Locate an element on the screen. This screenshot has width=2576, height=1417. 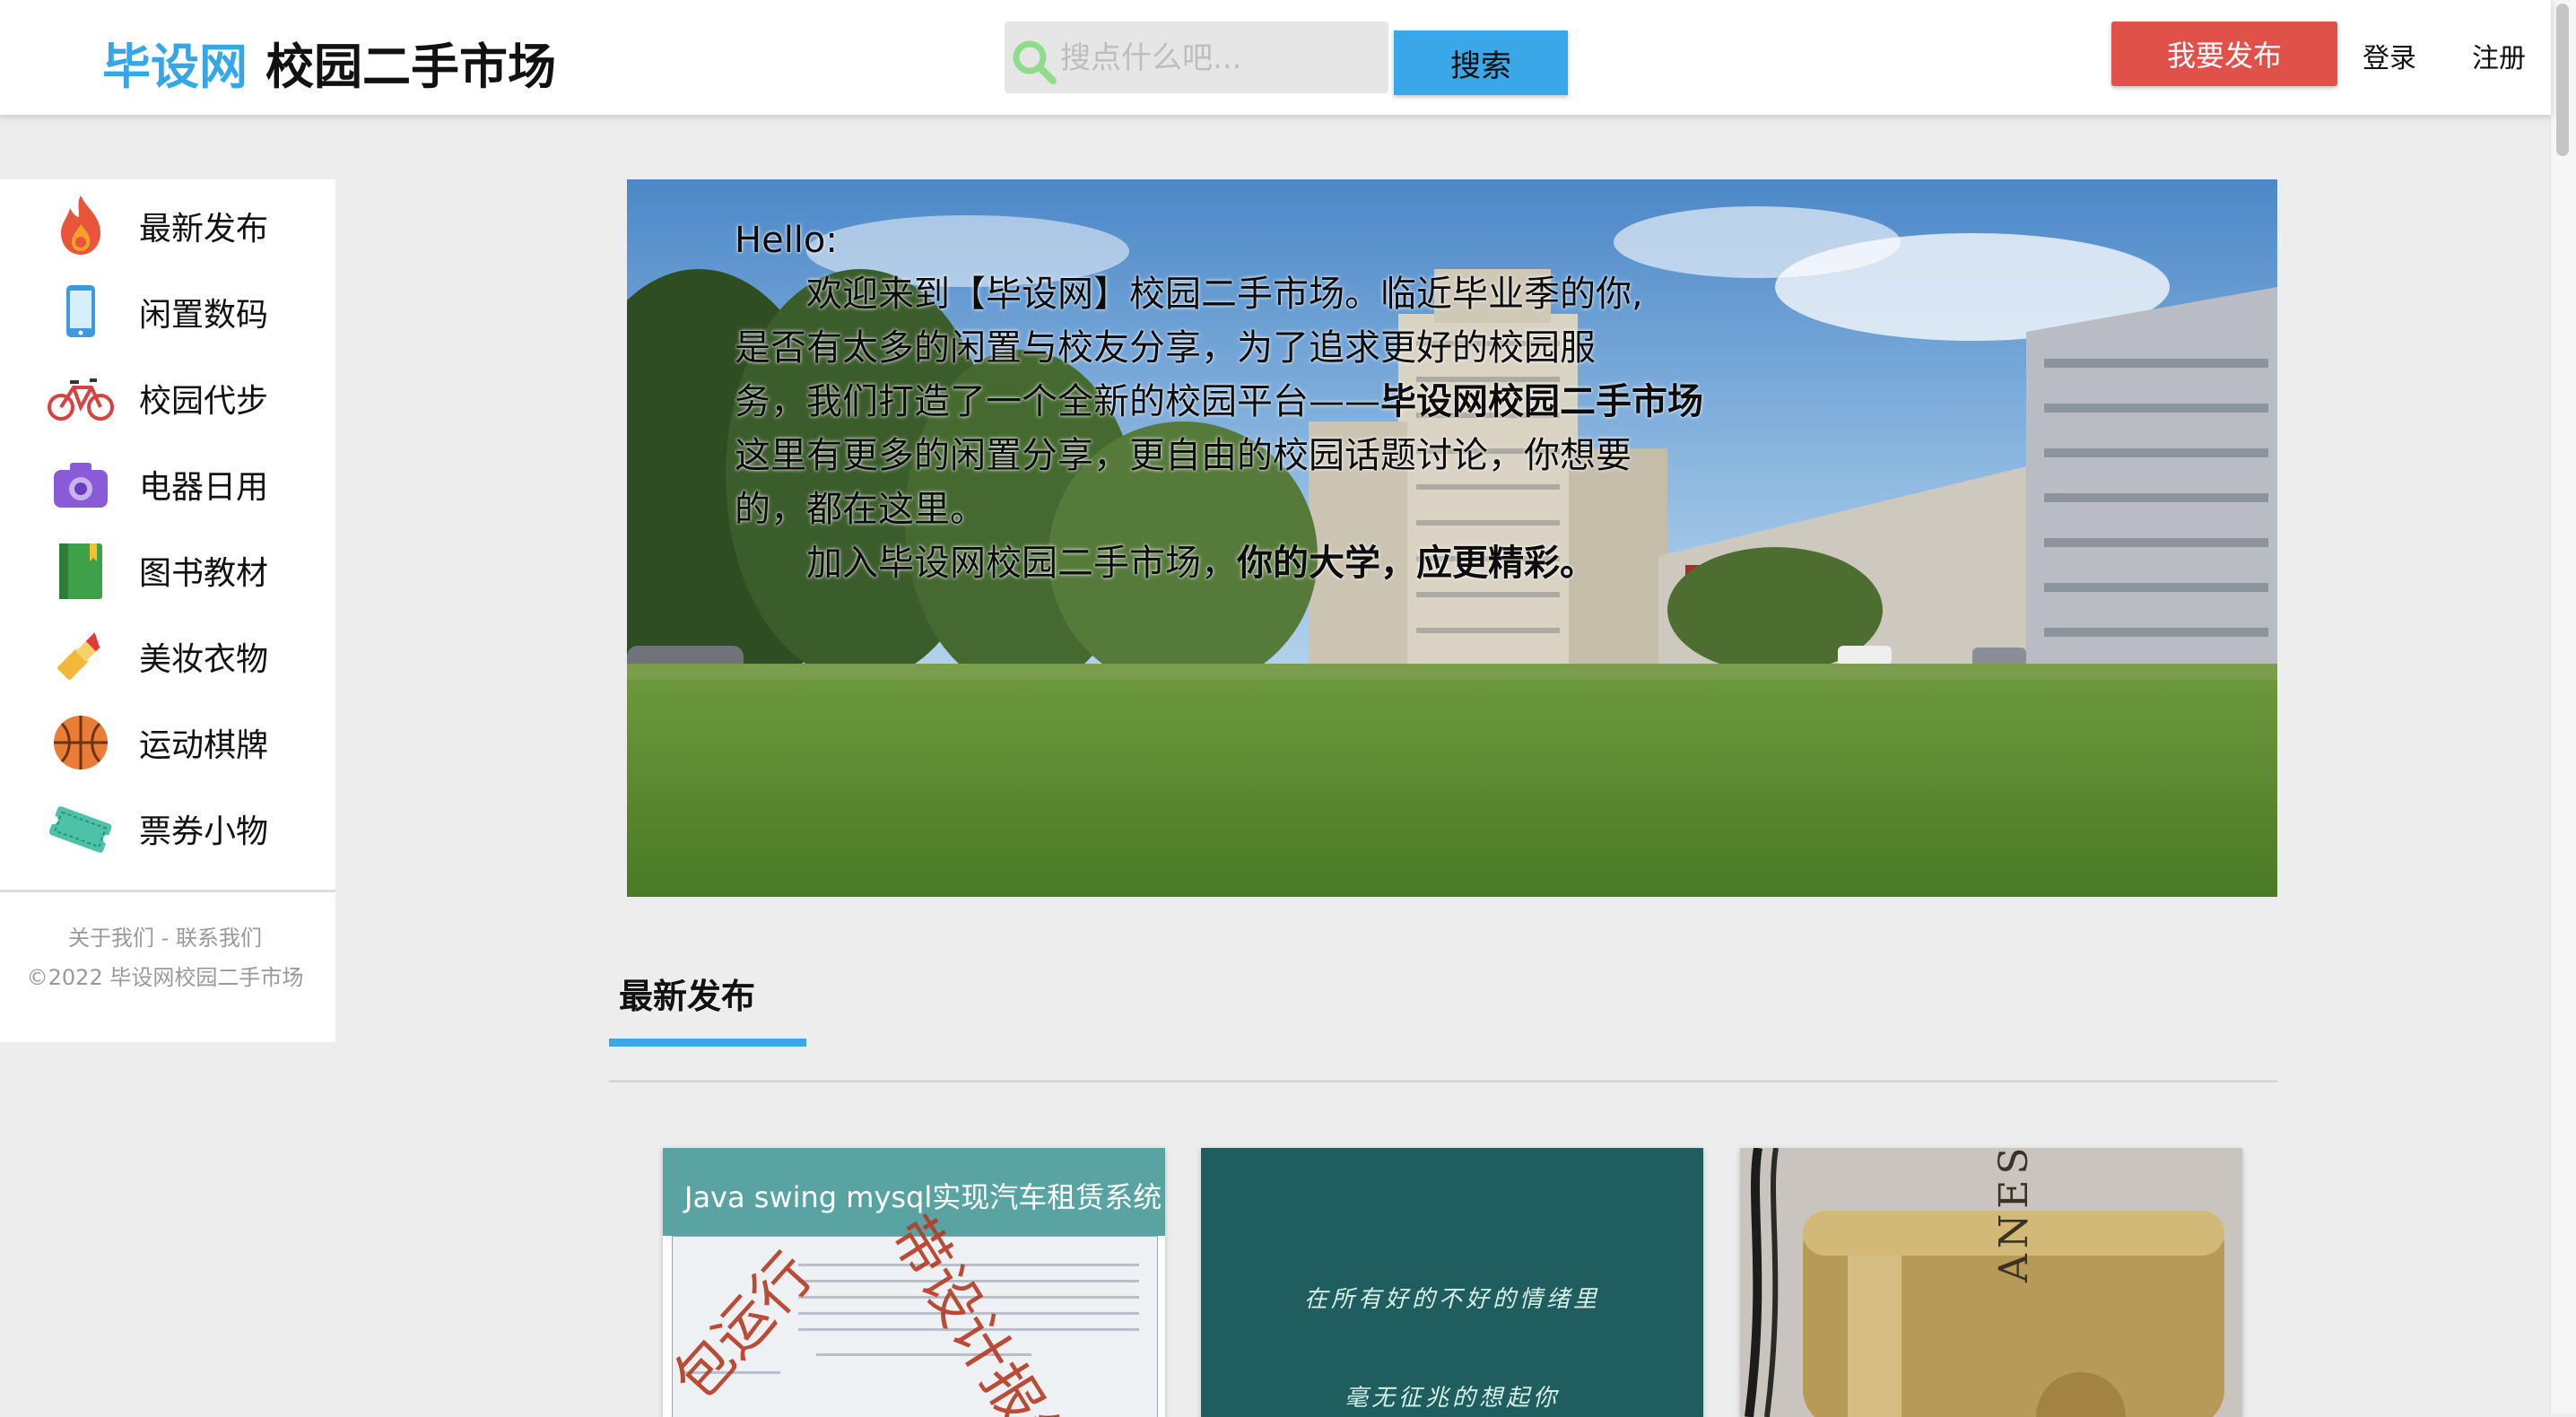
page-scrollbar is located at coordinates (2563, 706).